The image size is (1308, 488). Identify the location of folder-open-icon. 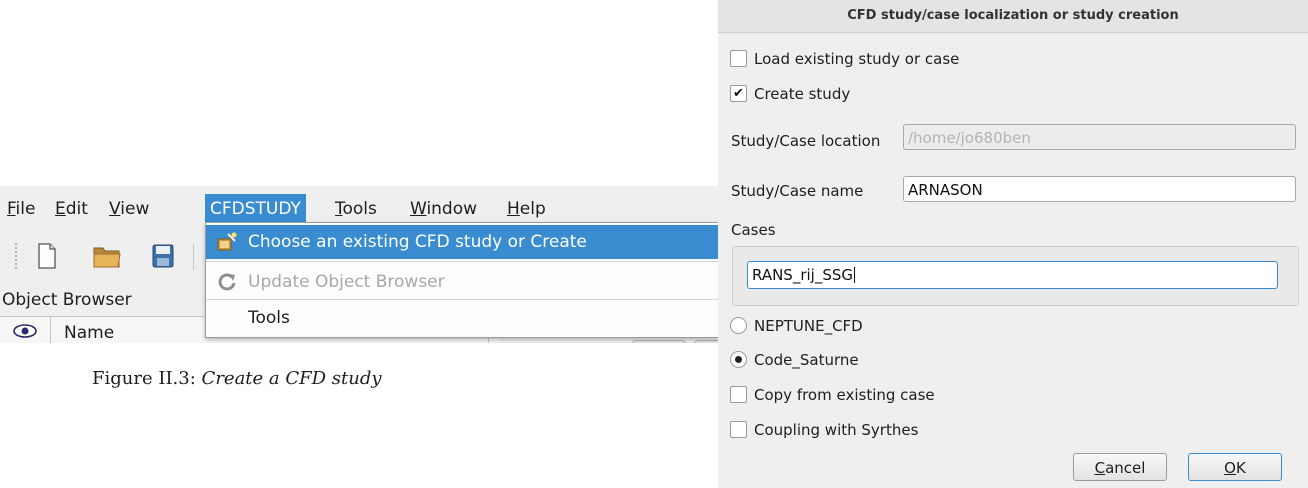
(107, 257).